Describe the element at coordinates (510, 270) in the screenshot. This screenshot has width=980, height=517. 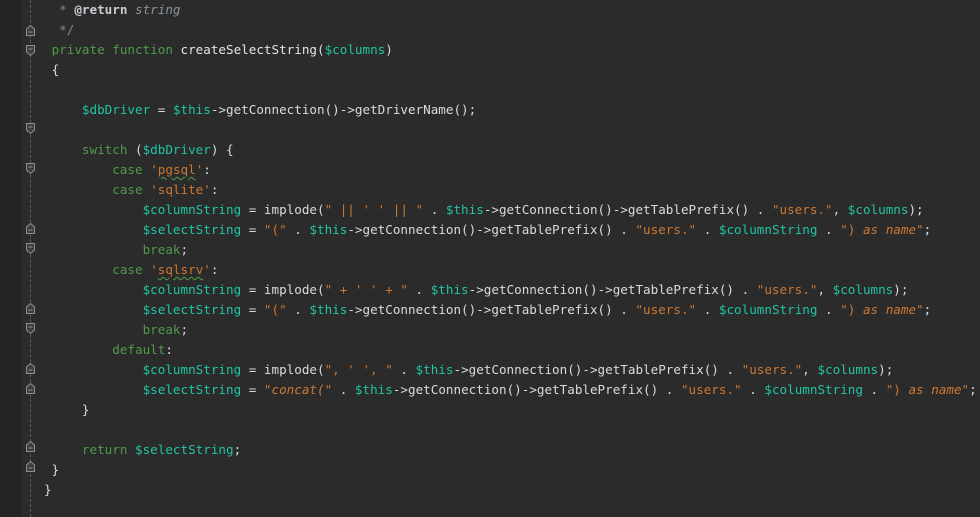
I see `code-line: case 'sqlsrv':` at that location.